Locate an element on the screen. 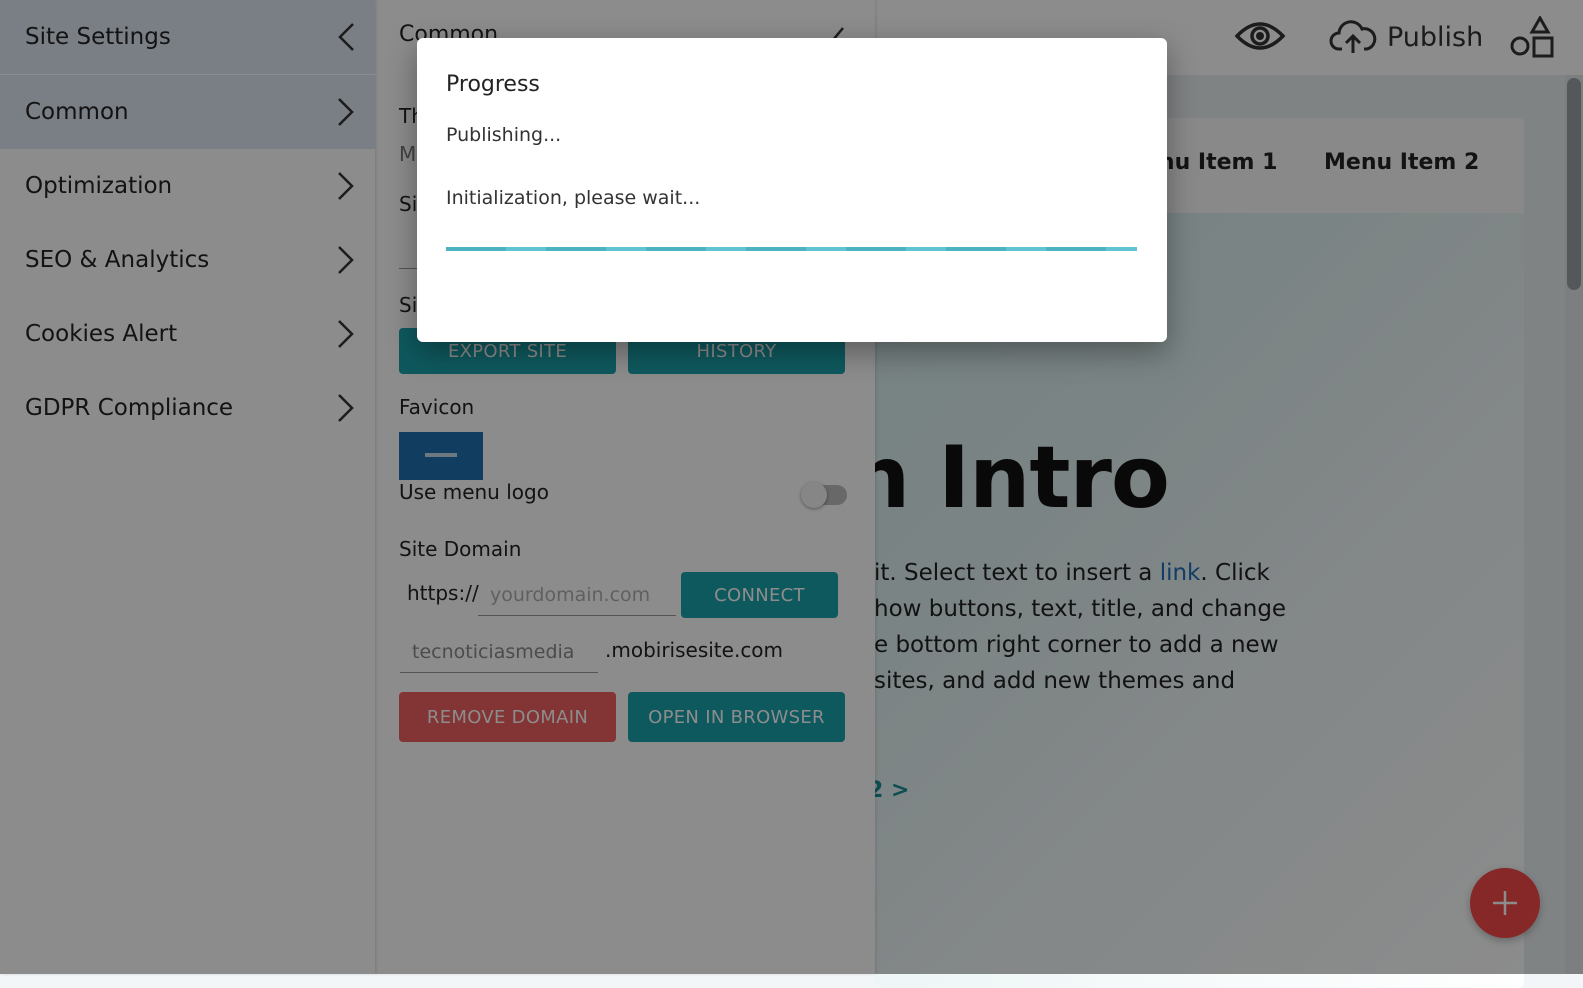 The image size is (1583, 988). dialog-title: Progress is located at coordinates (493, 84).